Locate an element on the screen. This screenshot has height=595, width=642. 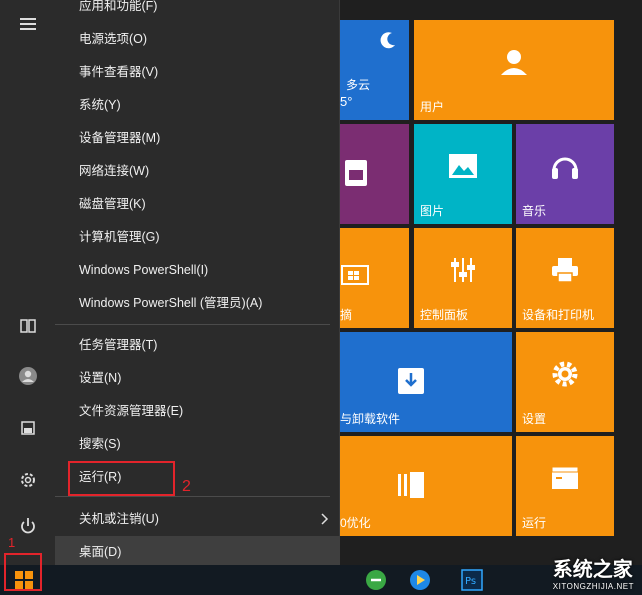
user-avatar-icon is located at coordinates (27, 376).